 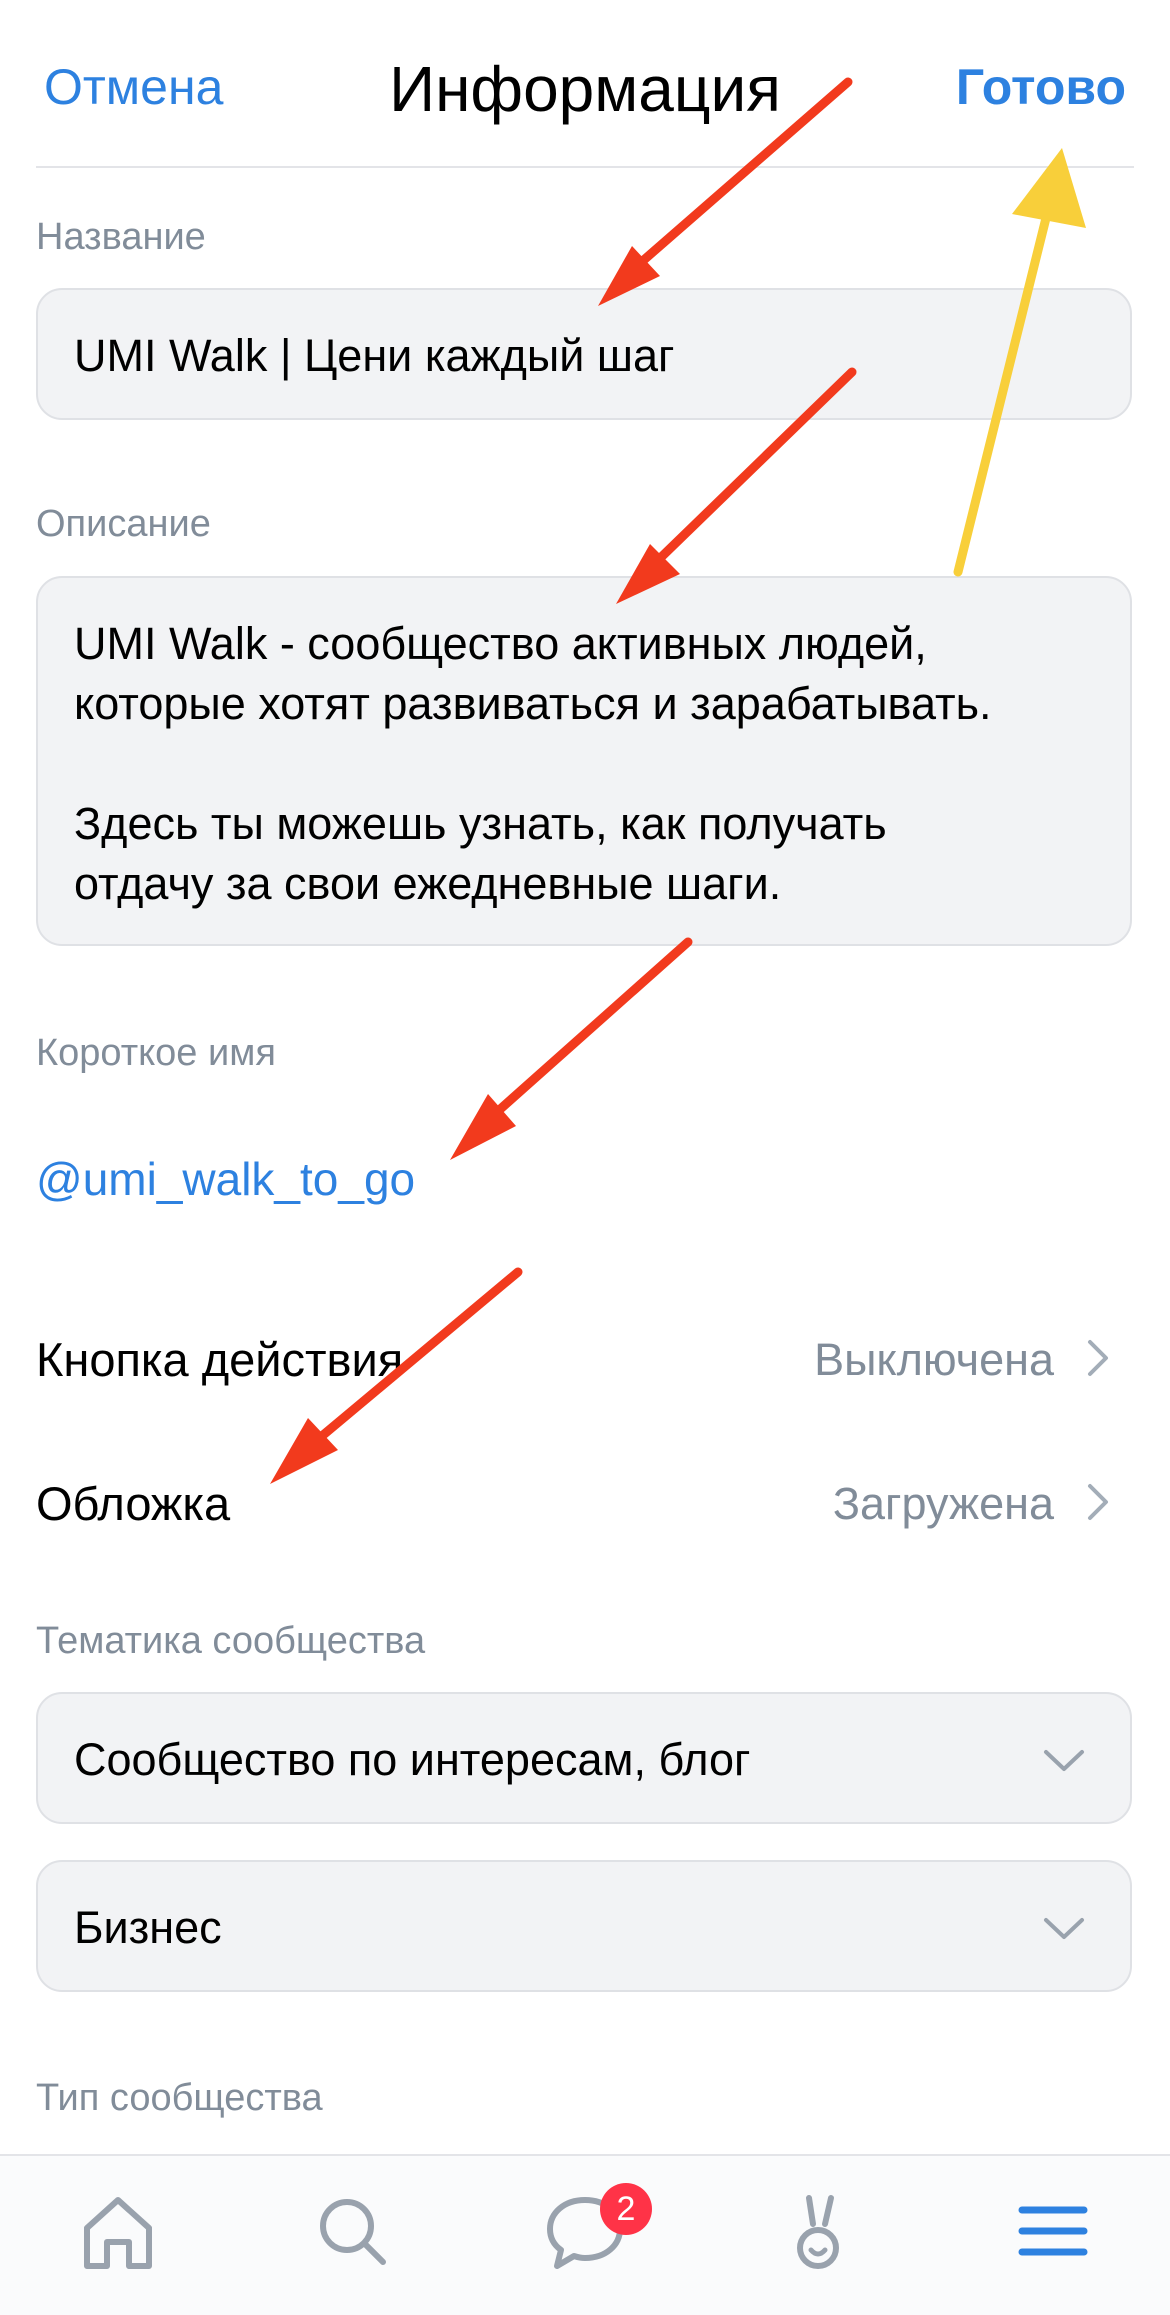 I want to click on menu-icon, so click(x=1053, y=2231).